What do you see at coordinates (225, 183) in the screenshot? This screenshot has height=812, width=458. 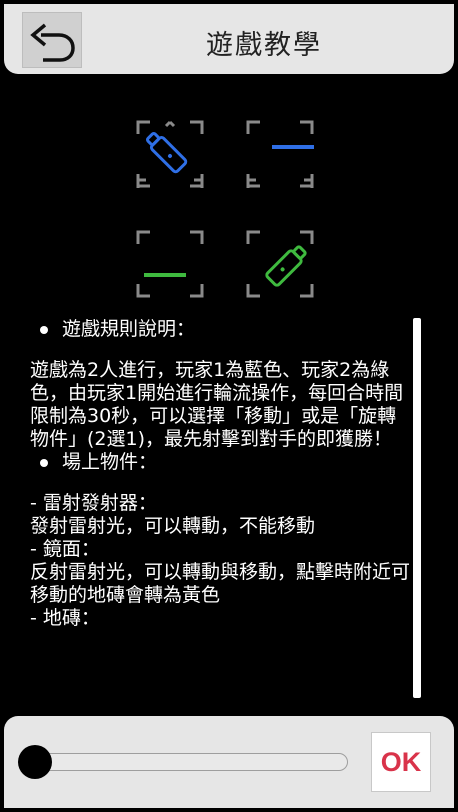 I see `board-grid-brackets` at bounding box center [225, 183].